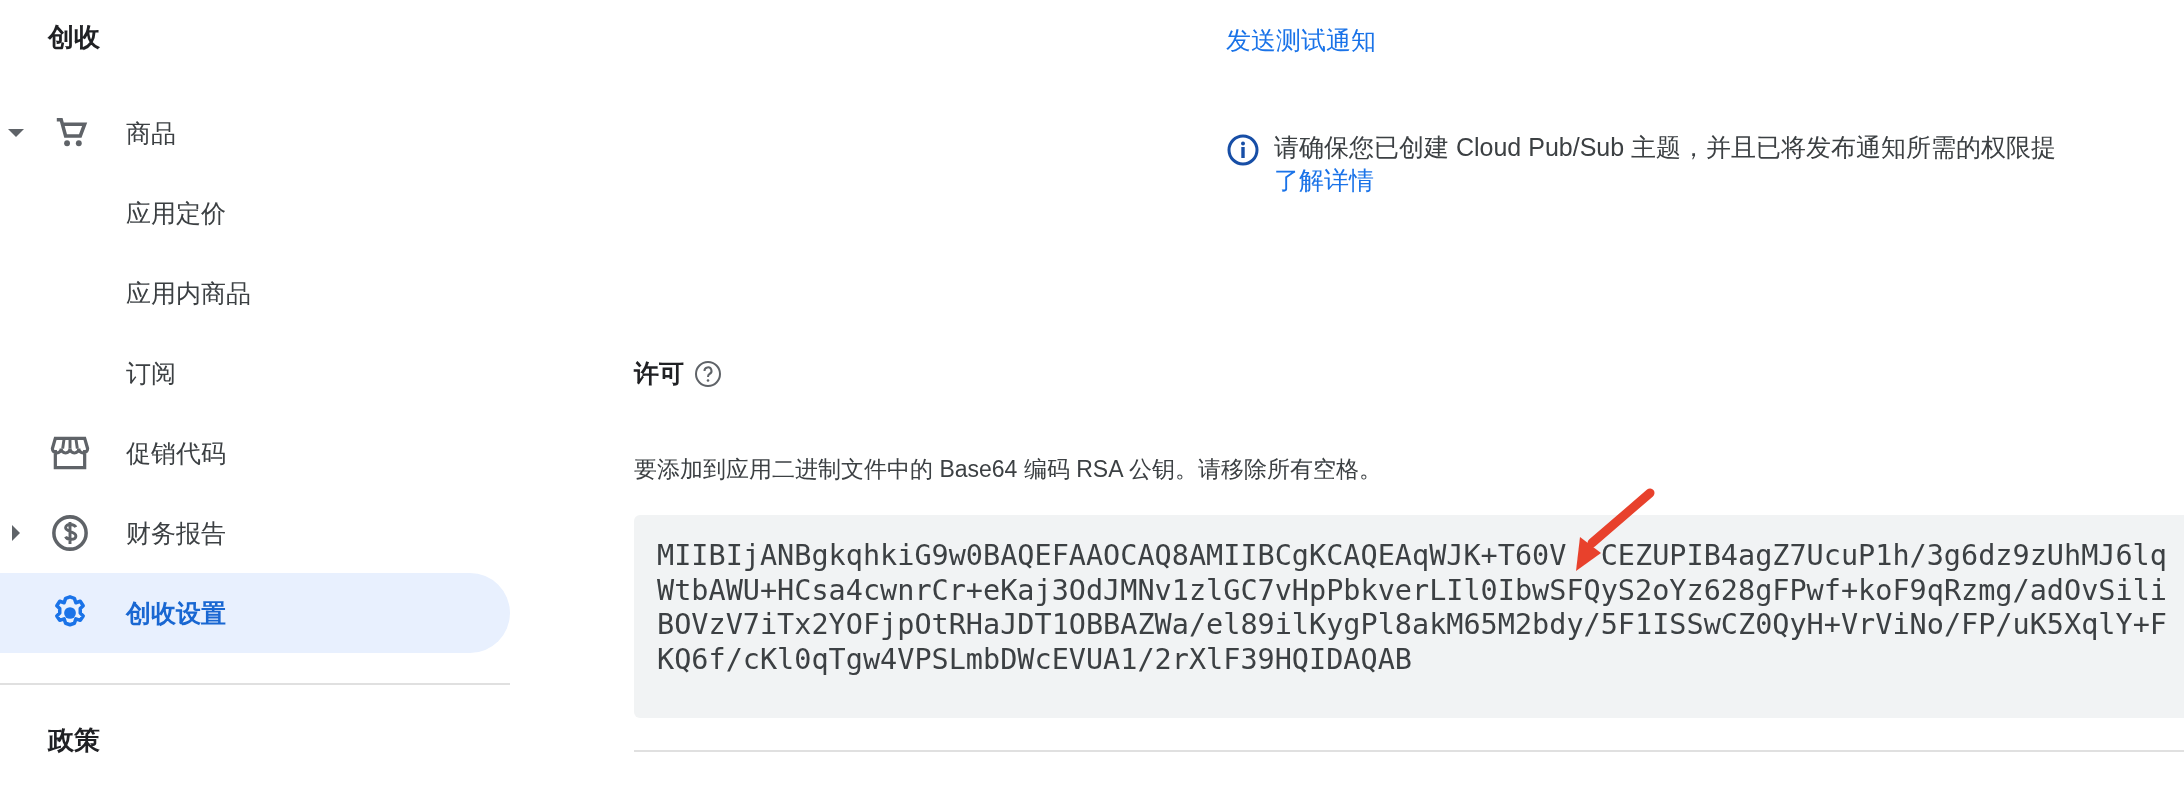 The height and width of the screenshot is (800, 2184). Describe the element at coordinates (1324, 180) in the screenshot. I see `learn-more-link: 了解详情` at that location.